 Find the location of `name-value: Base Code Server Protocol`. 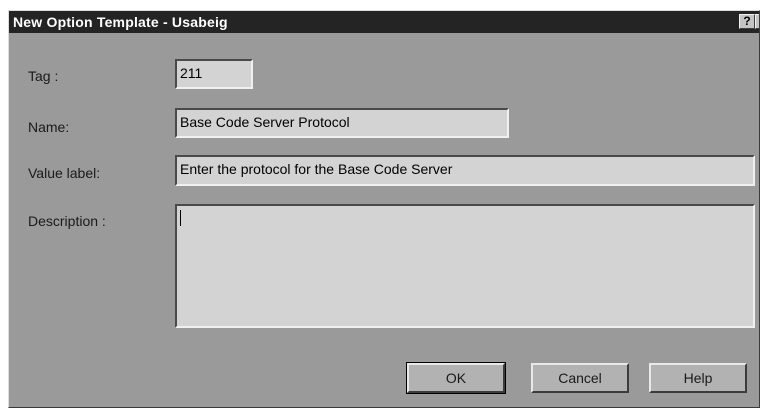

name-value: Base Code Server Protocol is located at coordinates (265, 122).